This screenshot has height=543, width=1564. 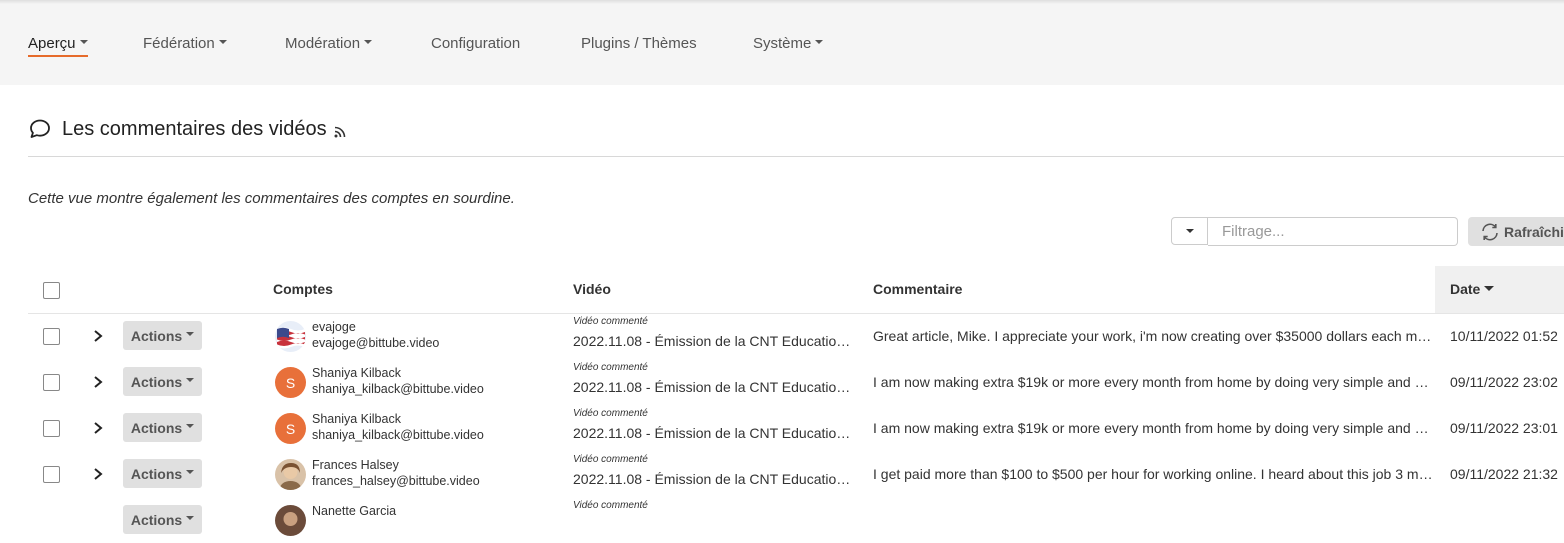 I want to click on comment-icon, so click(x=40, y=128).